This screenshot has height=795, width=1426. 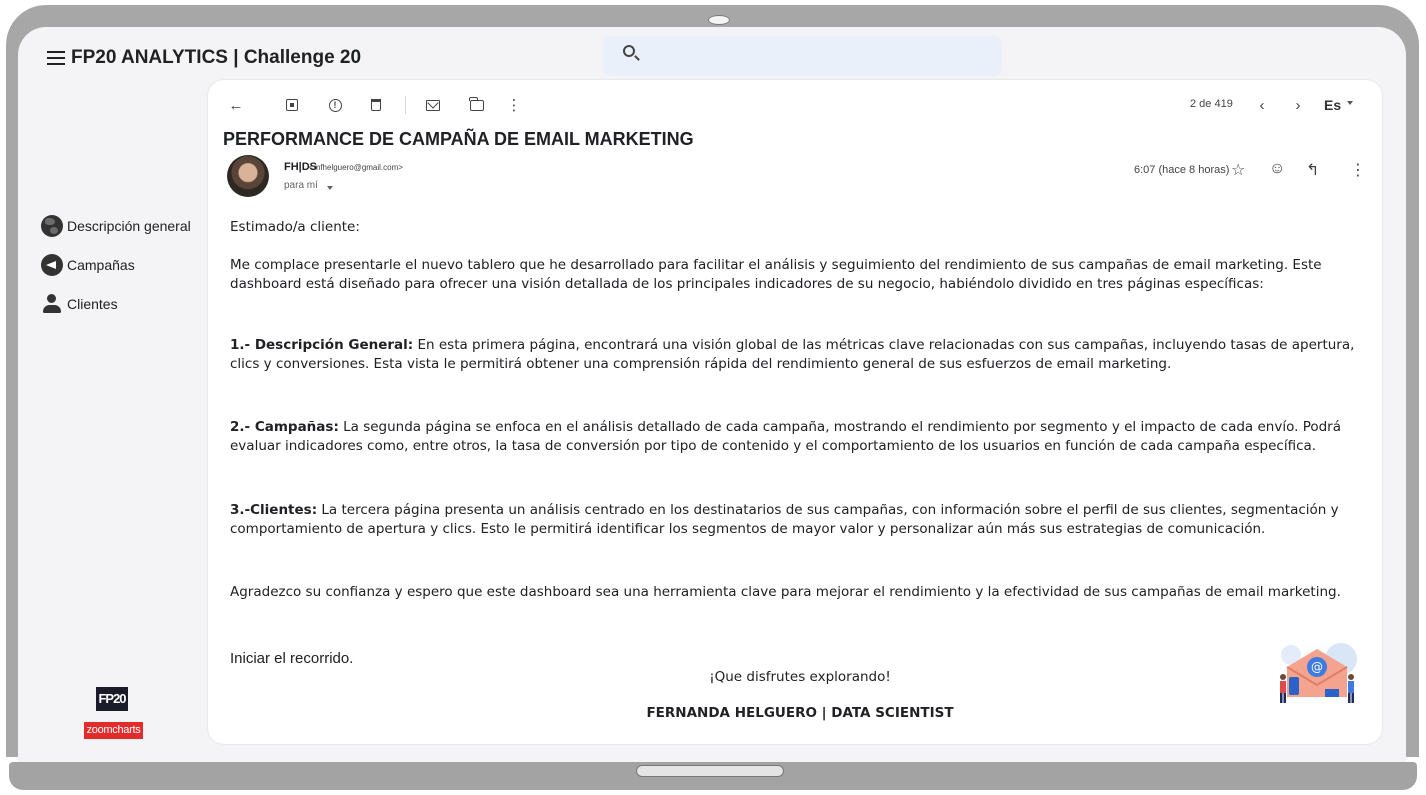 I want to click on sidebar-item-campanas: Campañas, so click(x=87, y=265).